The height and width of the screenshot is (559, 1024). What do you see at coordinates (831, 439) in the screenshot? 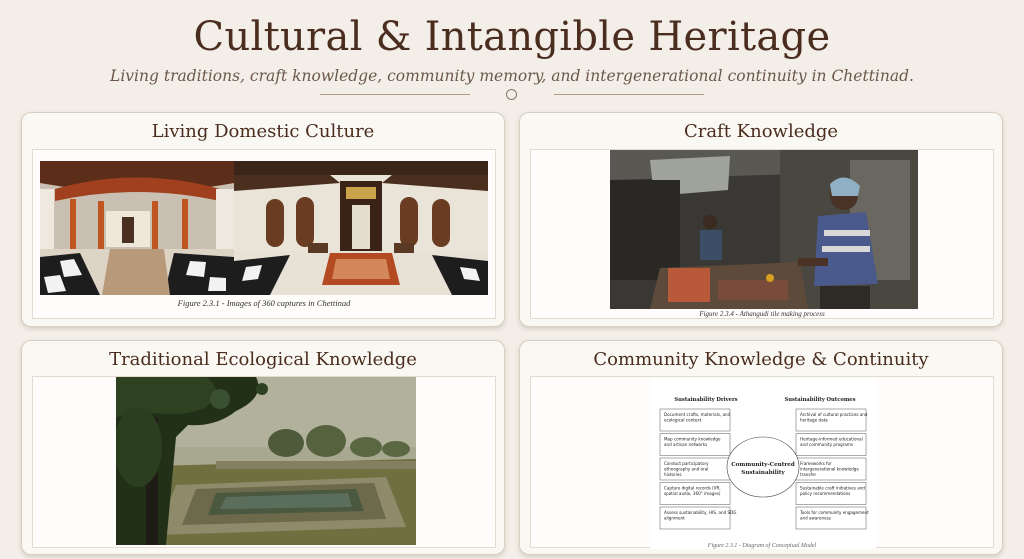
I see `outcome-text: Heritage-informed educational` at bounding box center [831, 439].